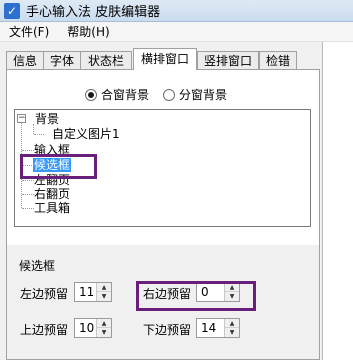 The width and height of the screenshot is (353, 360). I want to click on highlight-box-candidate-node, so click(58, 166).